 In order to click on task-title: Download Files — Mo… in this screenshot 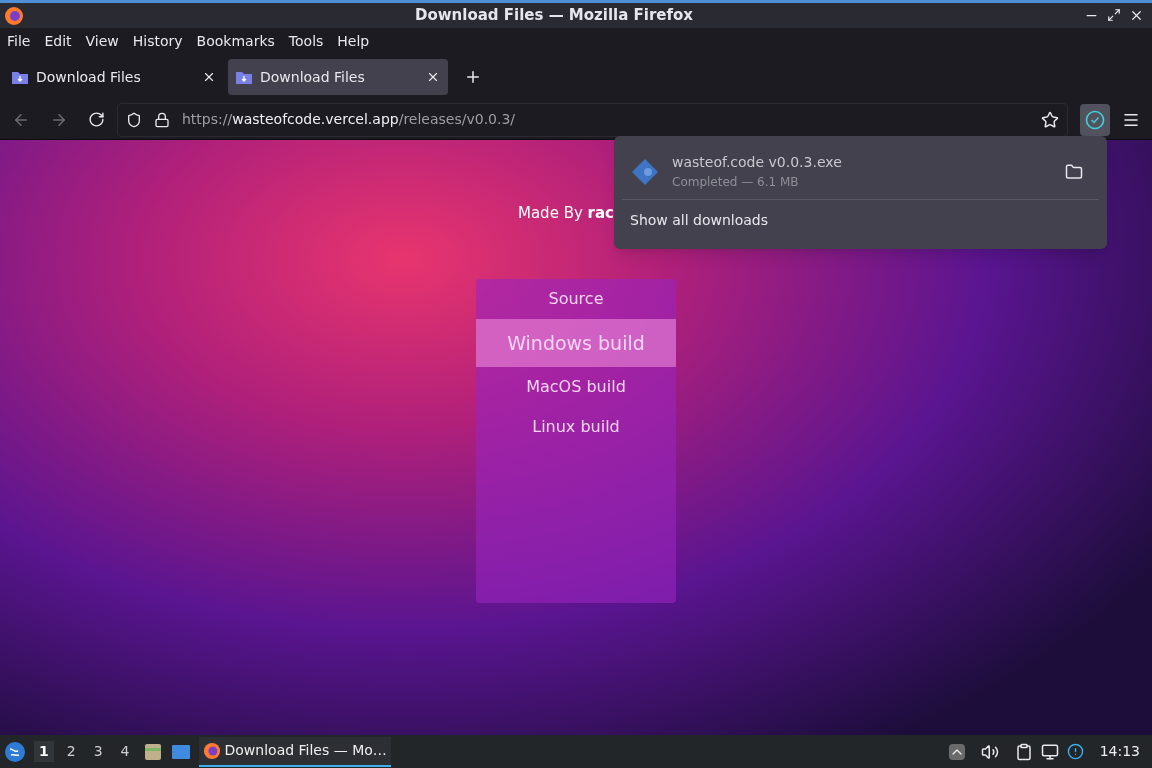, I will do `click(305, 750)`.